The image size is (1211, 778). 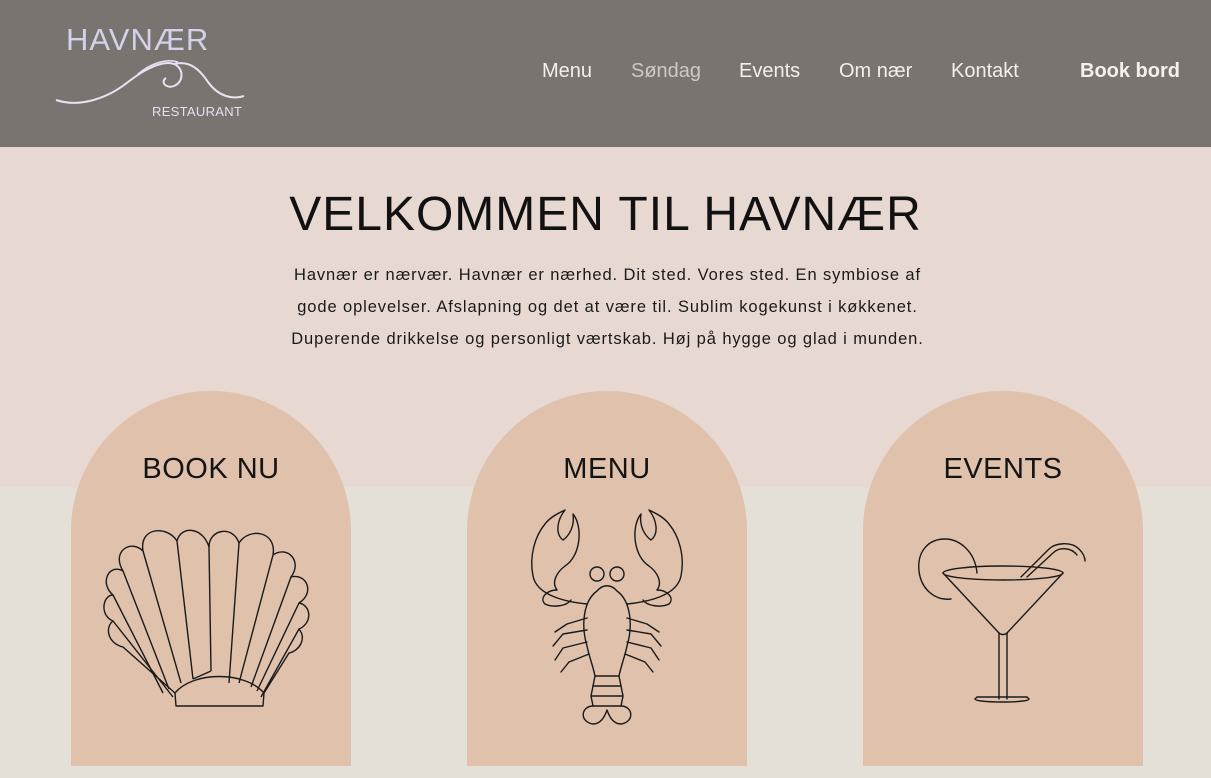 I want to click on card-book-nu: BOOK NU, so click(x=211, y=578).